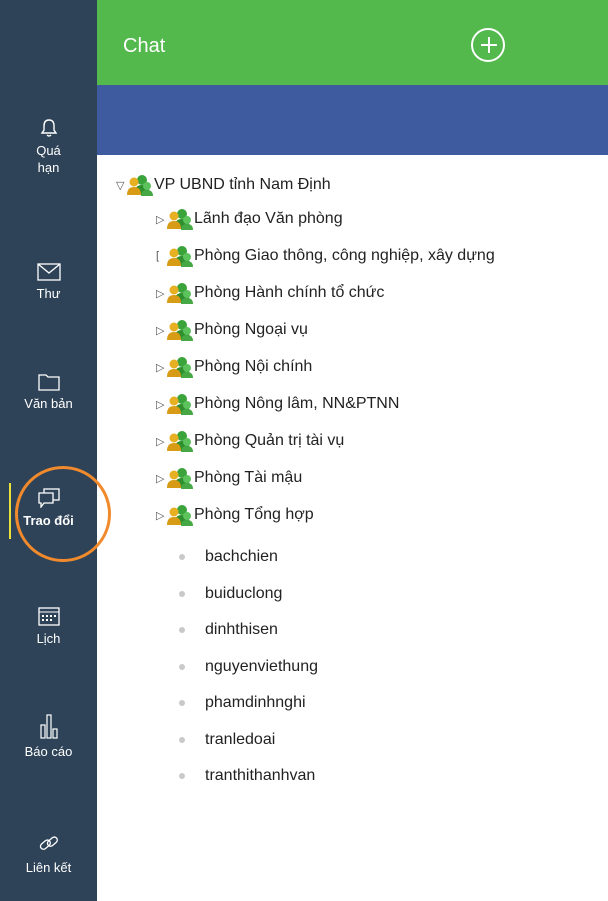 The width and height of the screenshot is (608, 901). I want to click on tree-node-user: buiduclong, so click(230, 594).